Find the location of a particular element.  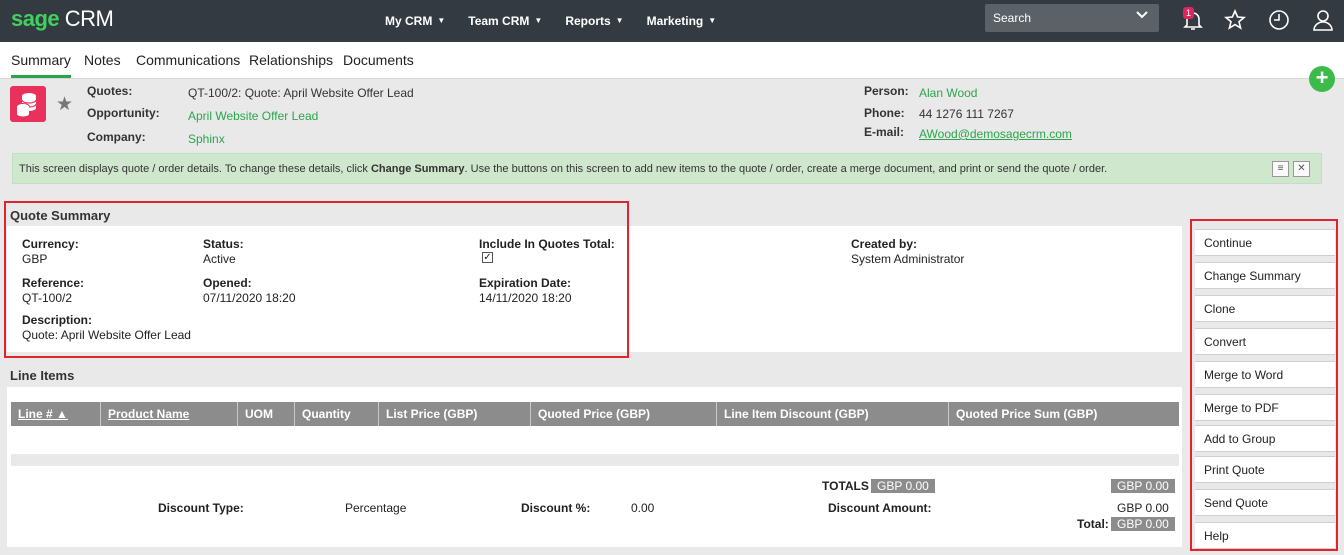

clone-button: Clone is located at coordinates (1265, 308).